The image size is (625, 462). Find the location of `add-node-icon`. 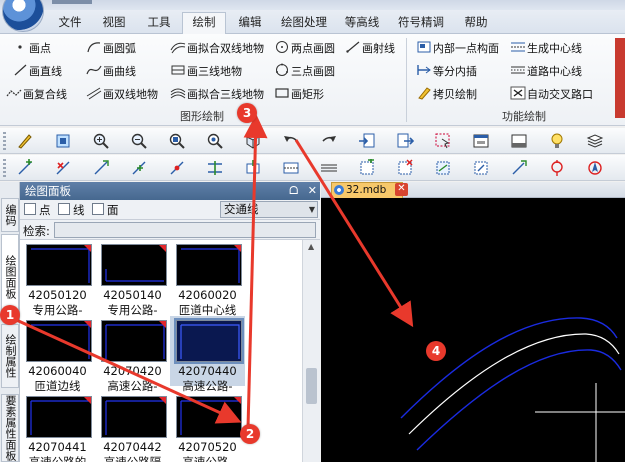

add-node-icon is located at coordinates (25, 168).